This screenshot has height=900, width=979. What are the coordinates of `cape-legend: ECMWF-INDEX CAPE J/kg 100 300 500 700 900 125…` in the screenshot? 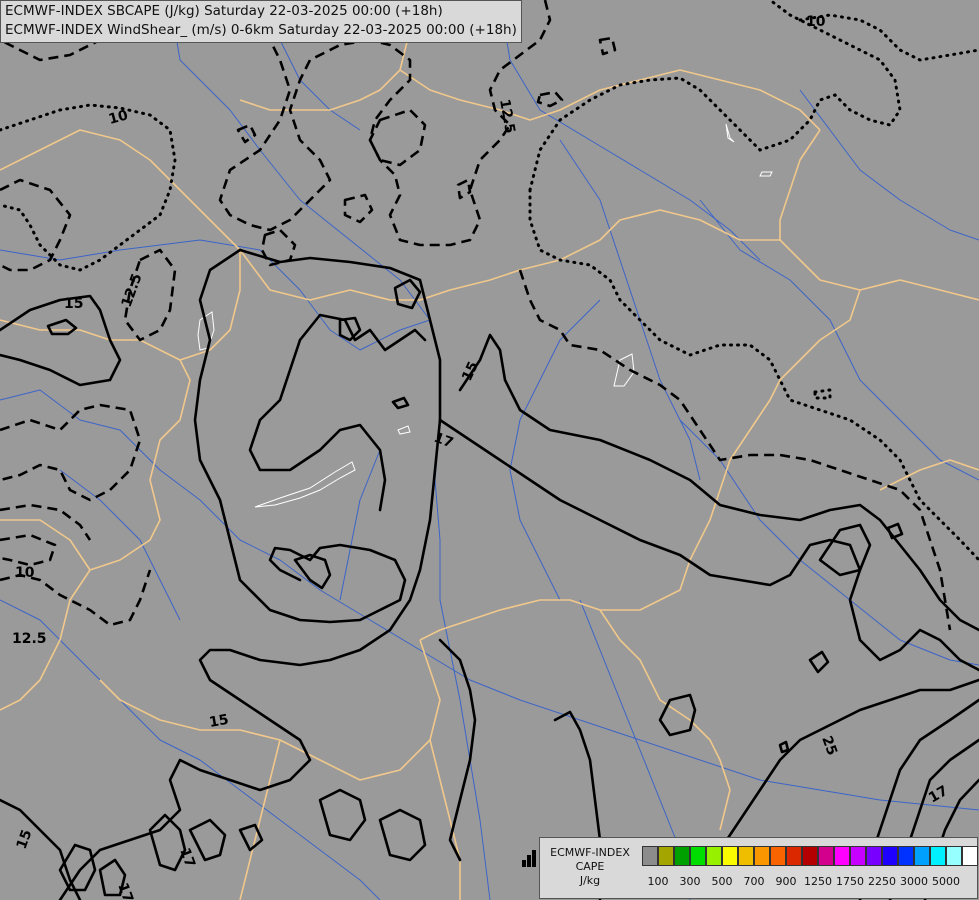 It's located at (758, 868).